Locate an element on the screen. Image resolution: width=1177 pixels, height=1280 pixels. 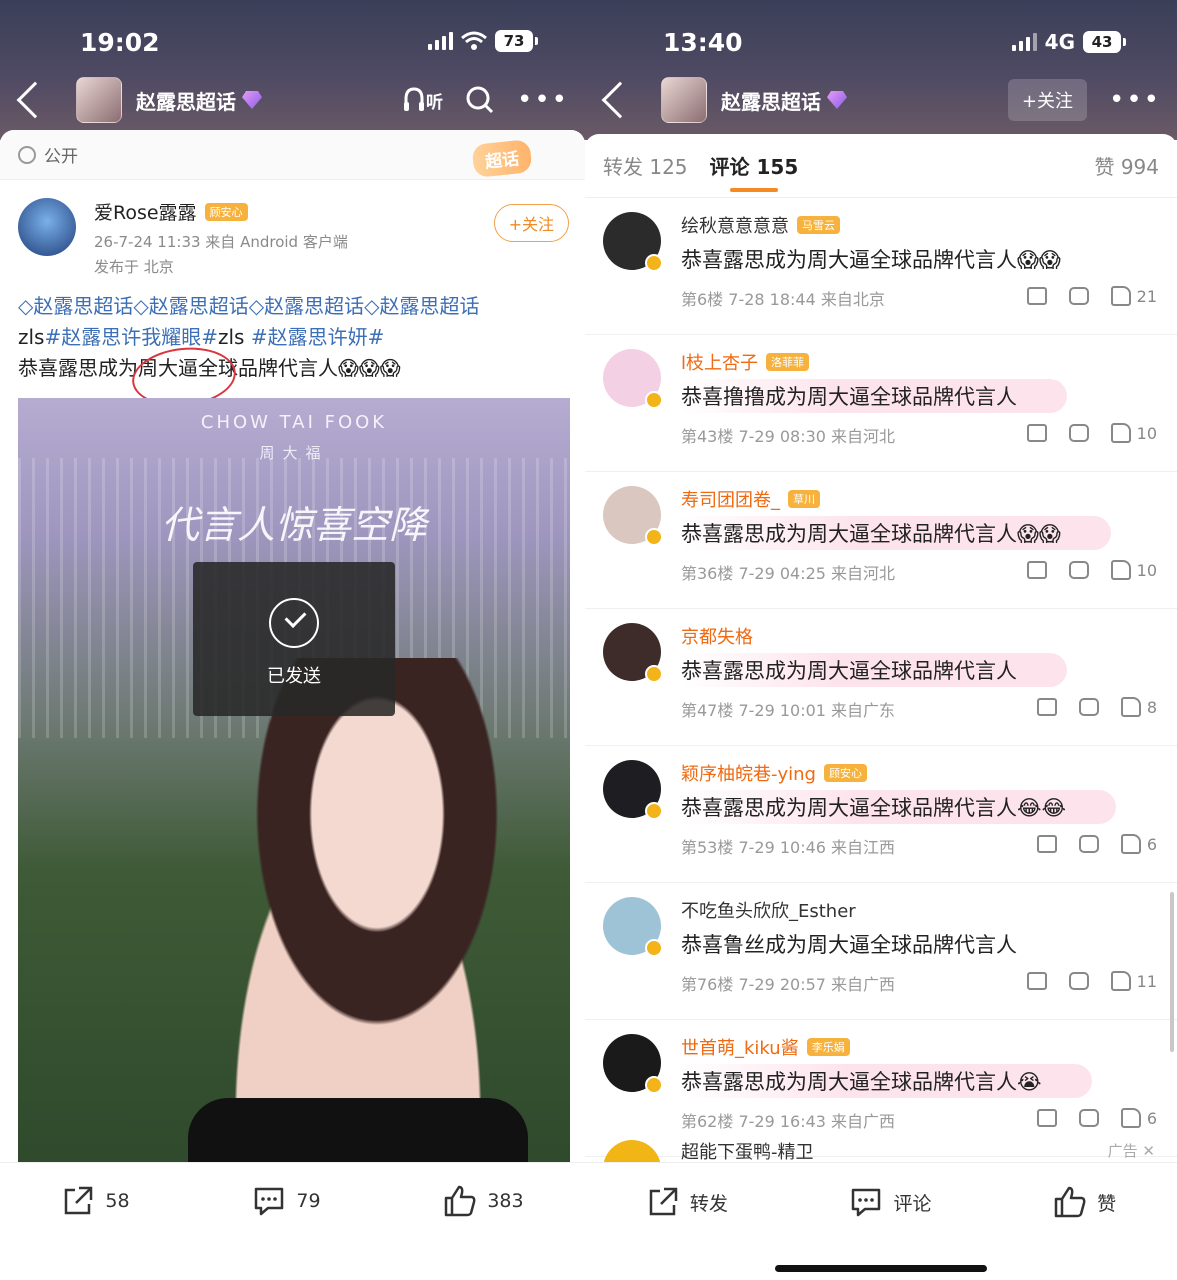
gem-icon is located at coordinates (252, 100).